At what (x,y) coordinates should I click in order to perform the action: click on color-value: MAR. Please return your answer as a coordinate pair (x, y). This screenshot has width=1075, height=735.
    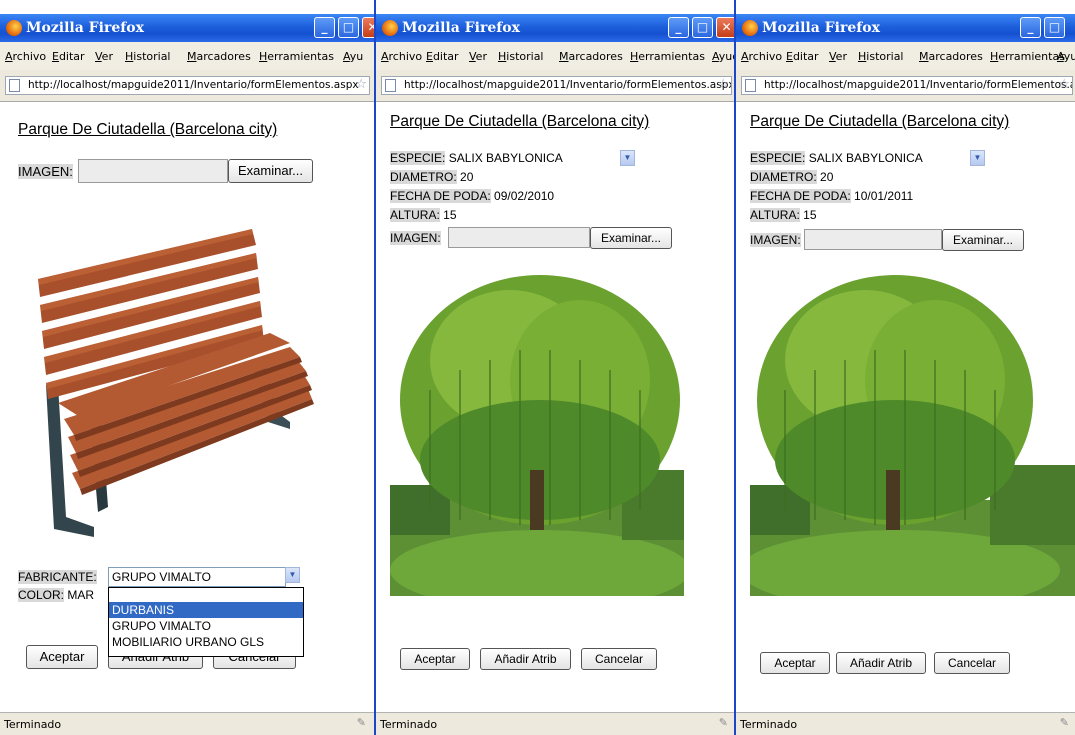
    Looking at the image, I should click on (81, 595).